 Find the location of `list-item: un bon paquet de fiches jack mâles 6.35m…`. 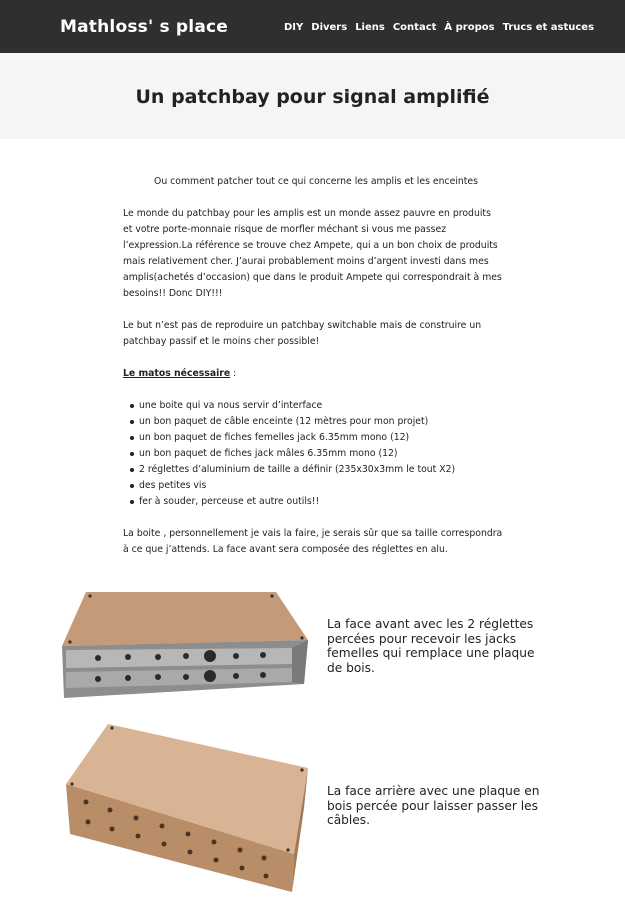

list-item: un bon paquet de fiches jack mâles 6.35m… is located at coordinates (316, 454).